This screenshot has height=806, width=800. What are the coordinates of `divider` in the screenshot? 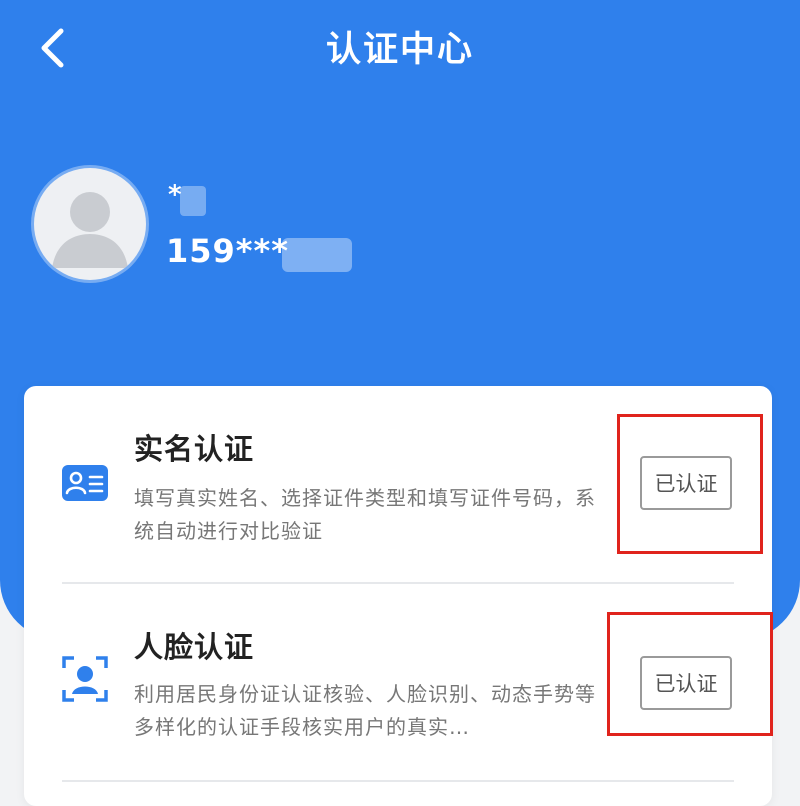 It's located at (398, 781).